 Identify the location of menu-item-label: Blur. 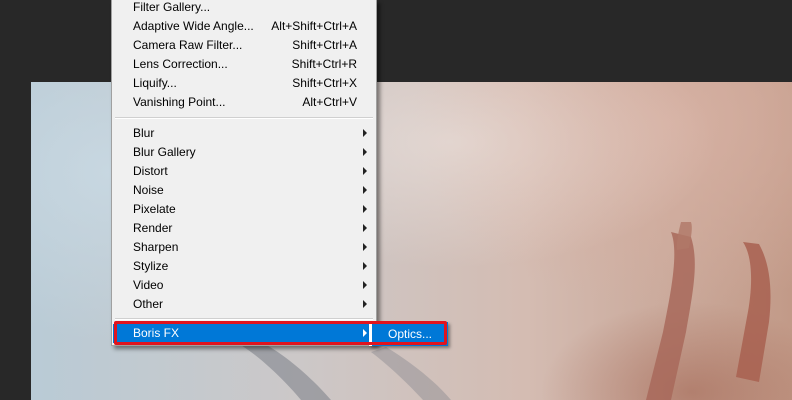
(144, 133).